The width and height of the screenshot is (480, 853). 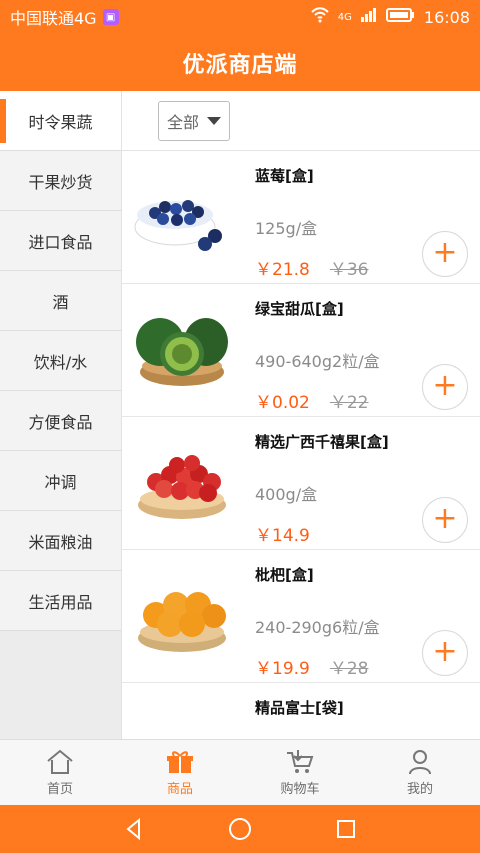 I want to click on recents-icon, so click(x=346, y=829).